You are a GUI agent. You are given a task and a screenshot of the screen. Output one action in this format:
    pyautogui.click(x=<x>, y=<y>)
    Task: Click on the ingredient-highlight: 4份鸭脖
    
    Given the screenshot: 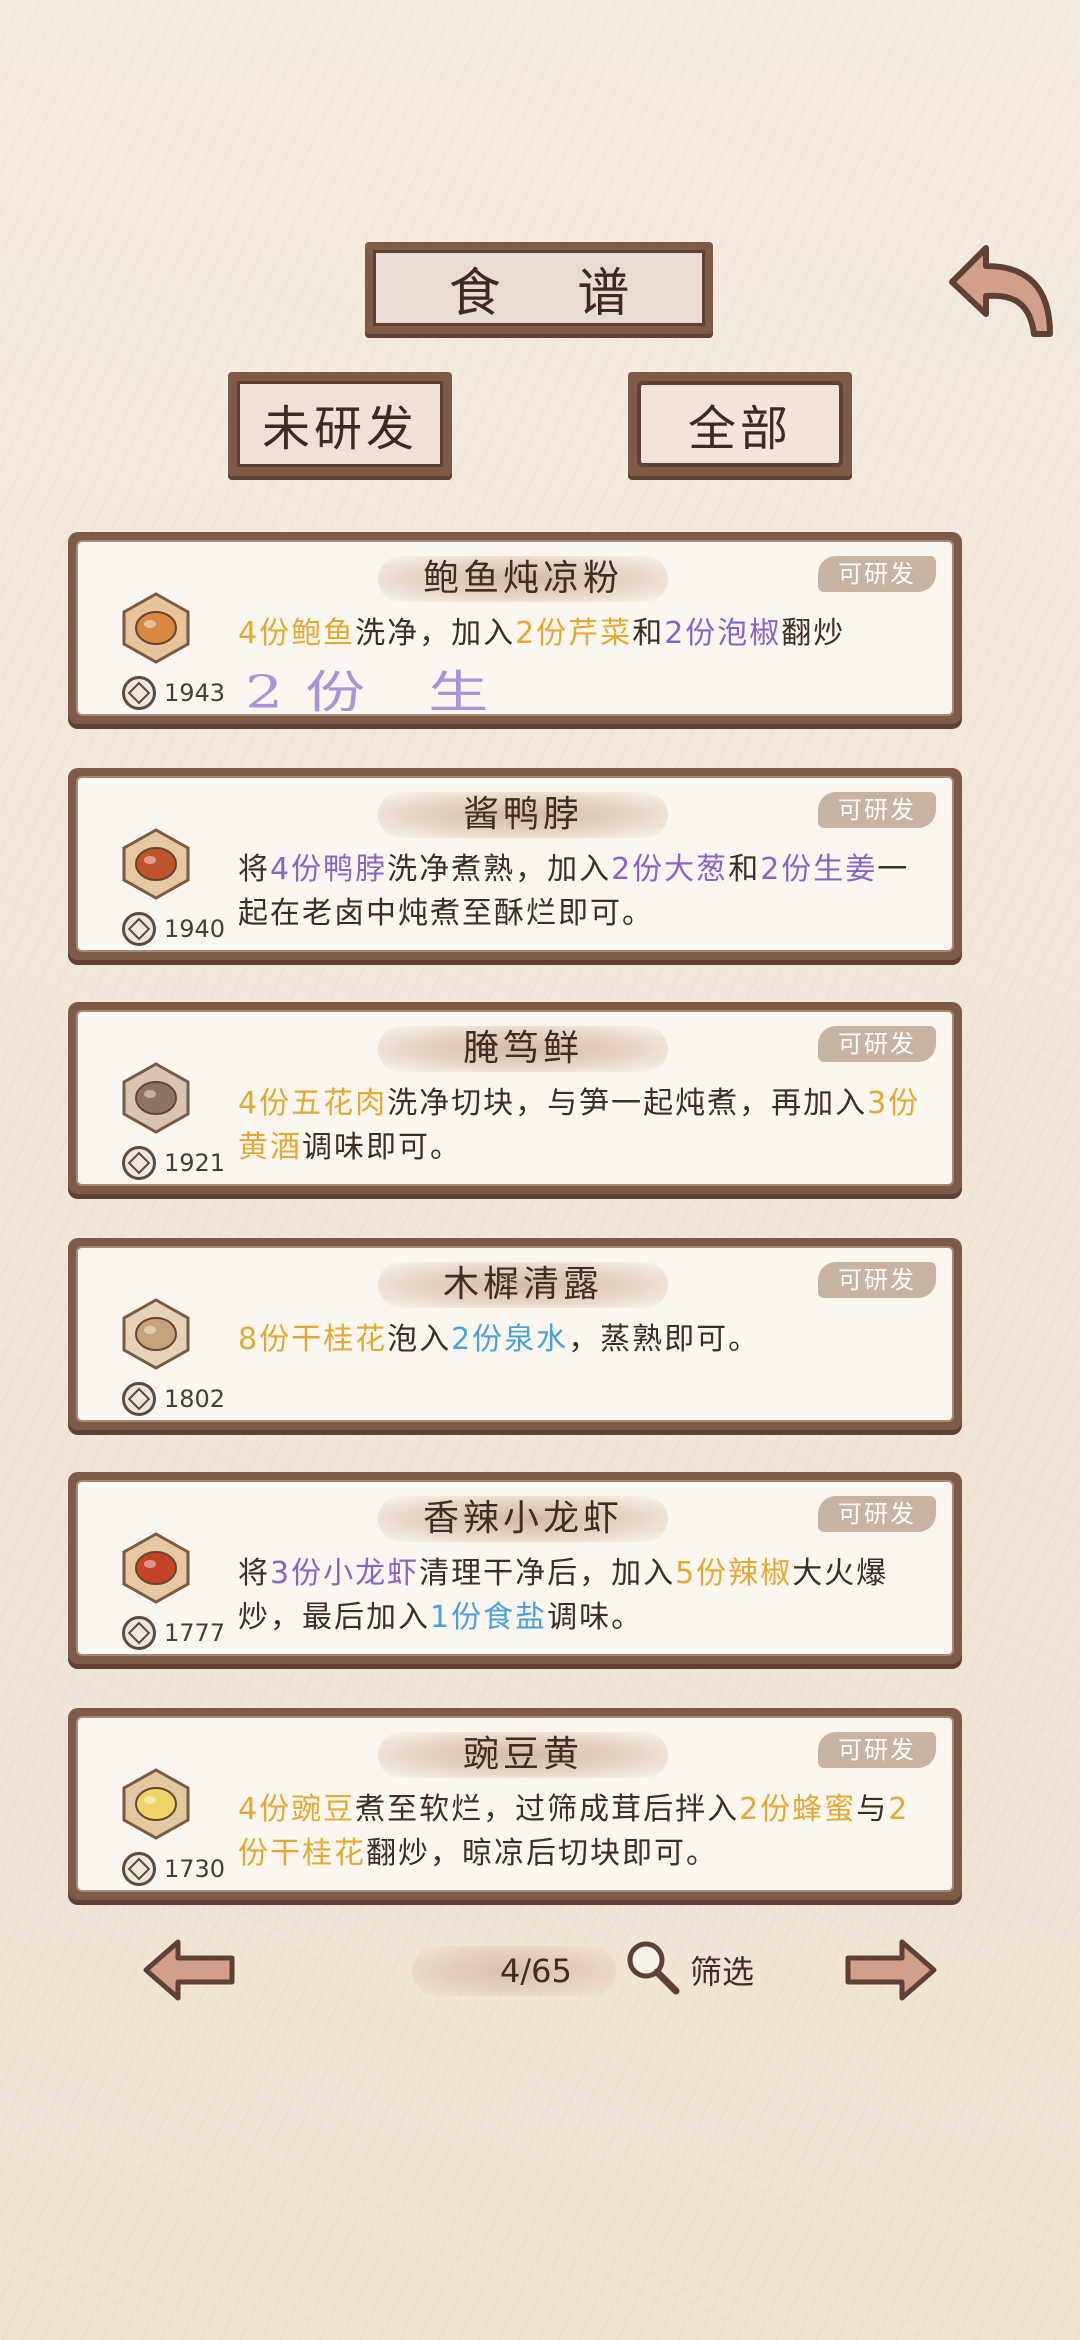 What is the action you would take?
    pyautogui.click(x=329, y=869)
    